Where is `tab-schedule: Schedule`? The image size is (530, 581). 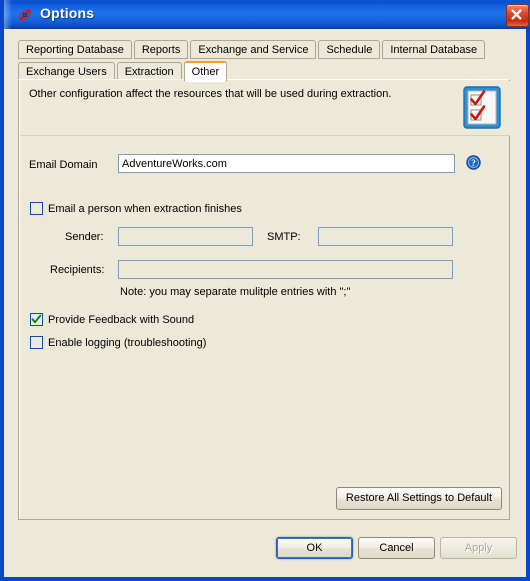 tab-schedule: Schedule is located at coordinates (349, 49).